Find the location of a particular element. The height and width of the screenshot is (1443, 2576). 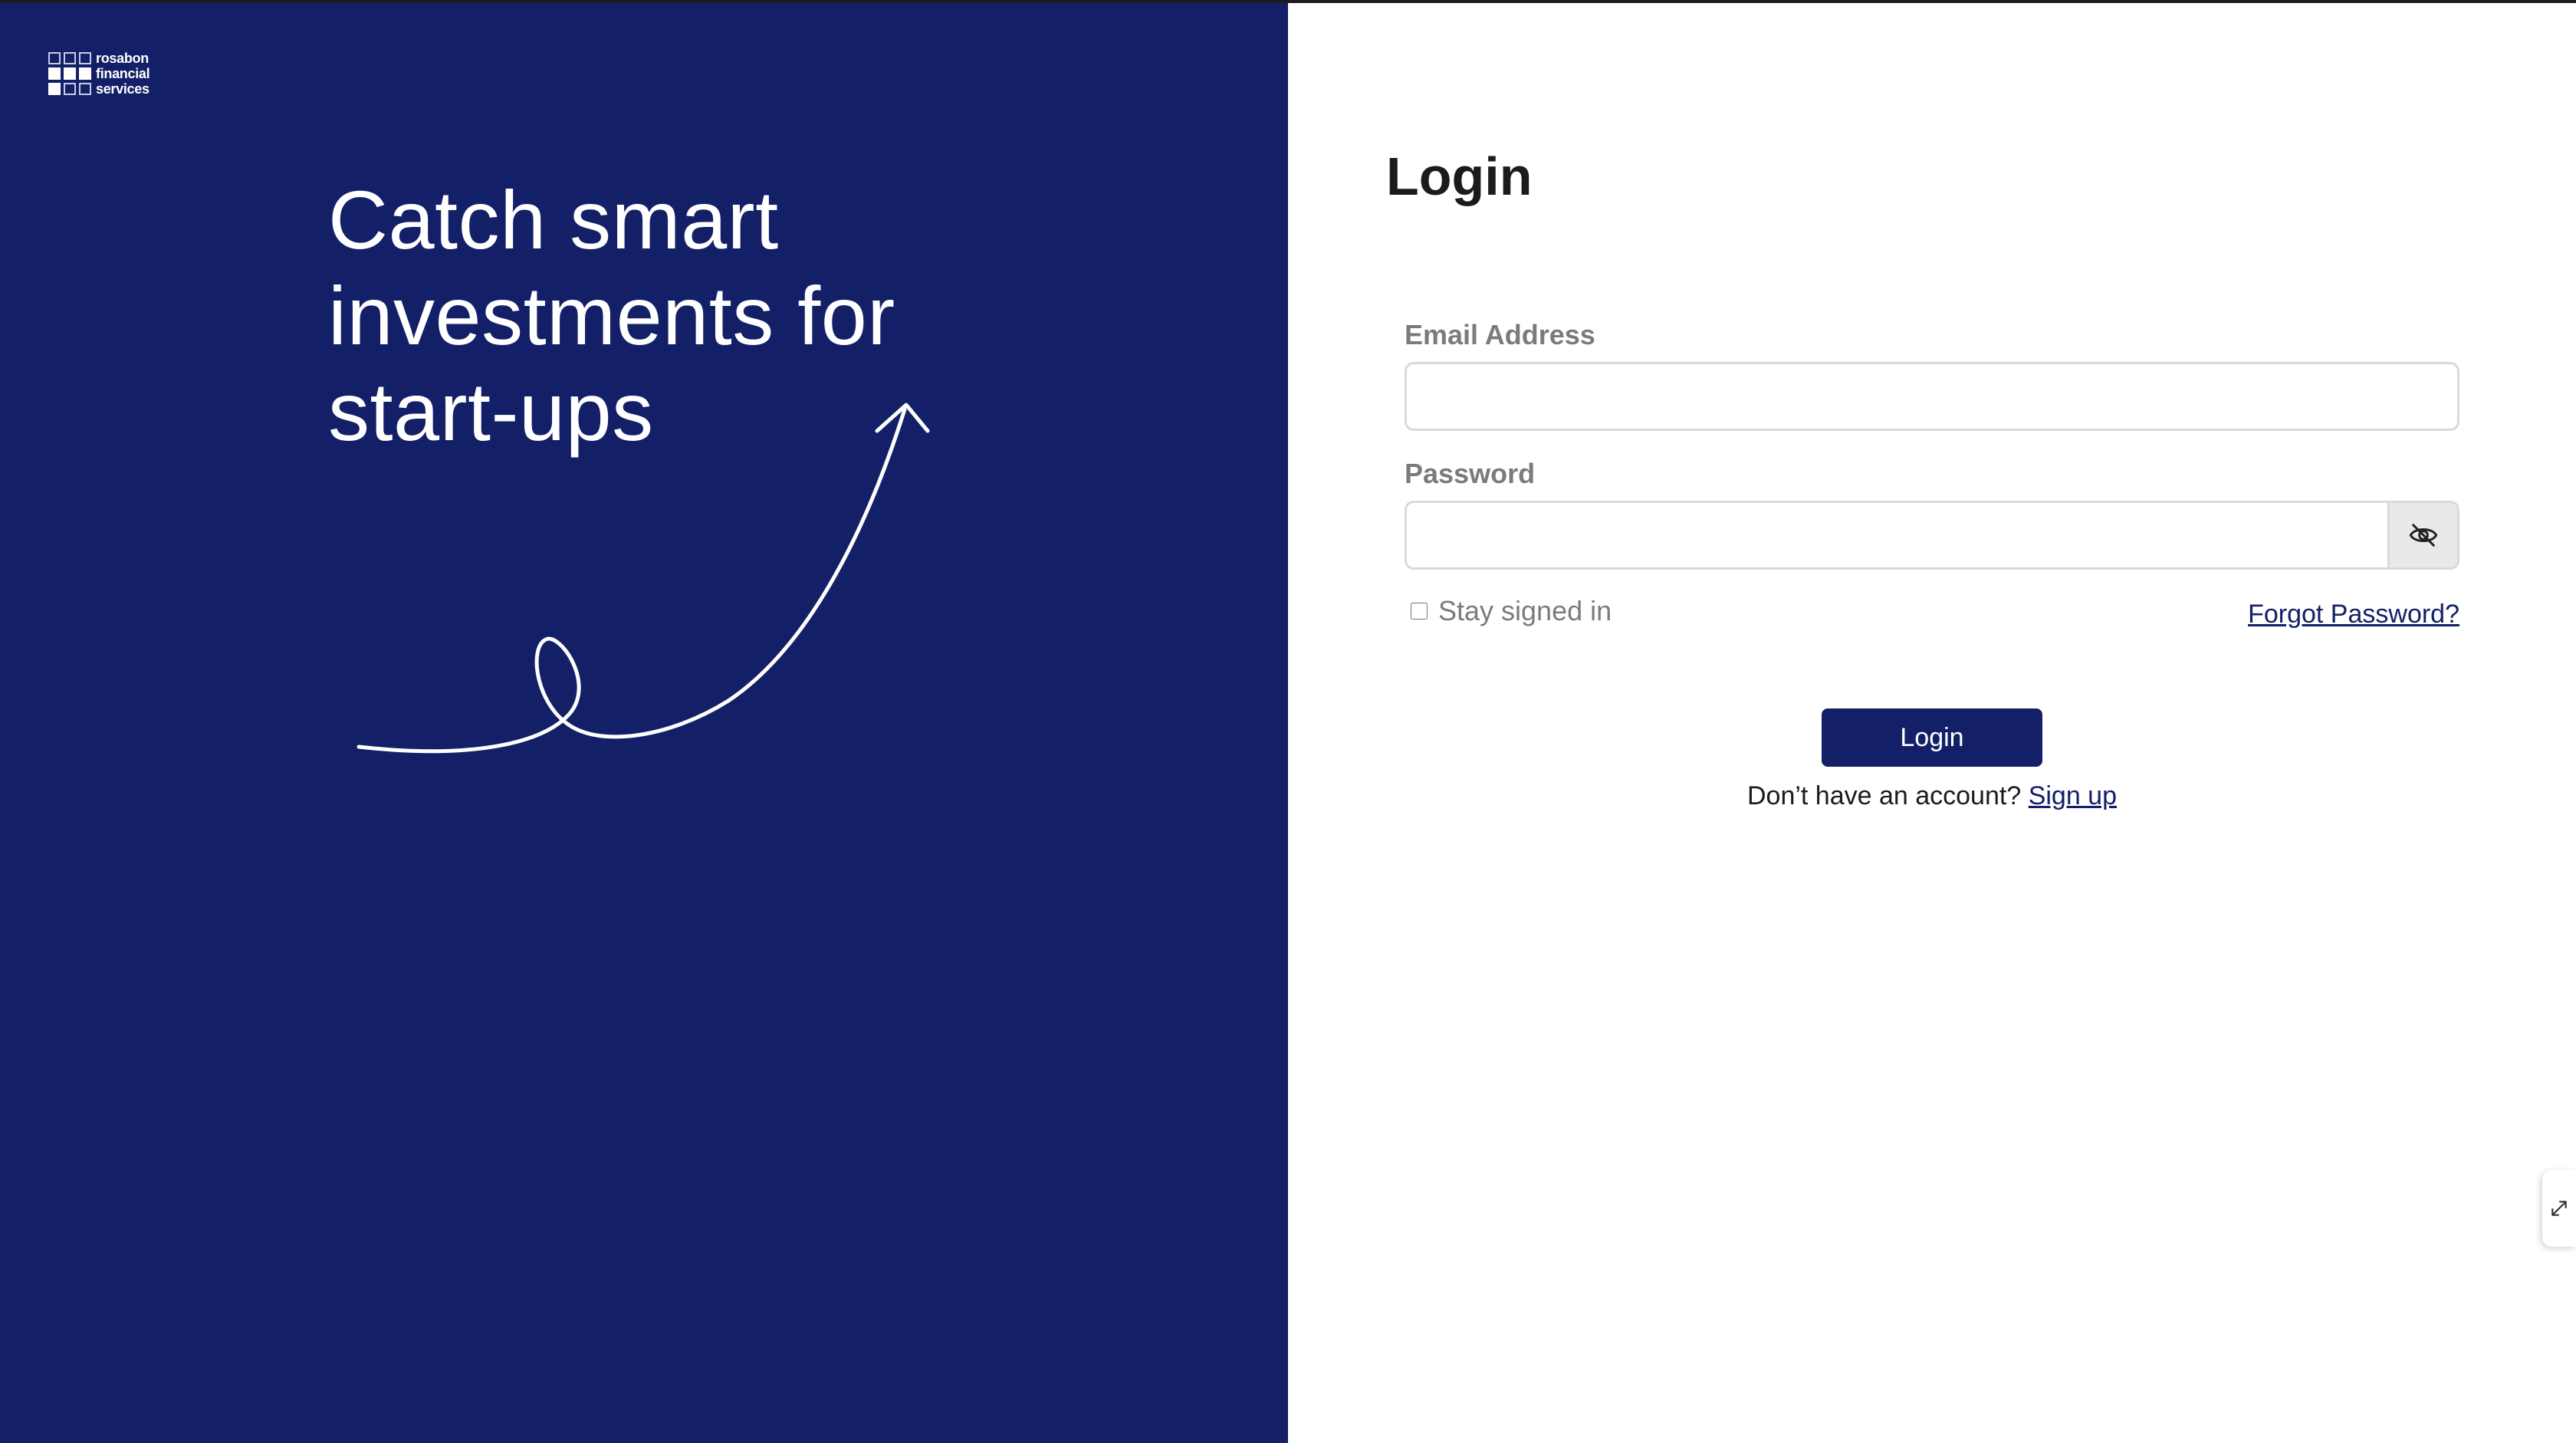

stay-signed-in-option: Stay signed in is located at coordinates (1511, 611).